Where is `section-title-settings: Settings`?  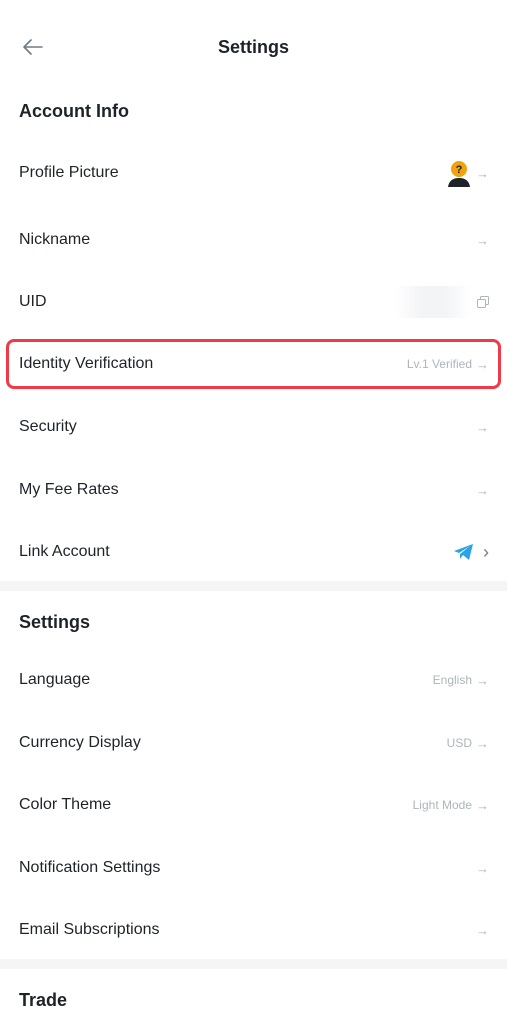 section-title-settings: Settings is located at coordinates (55, 622).